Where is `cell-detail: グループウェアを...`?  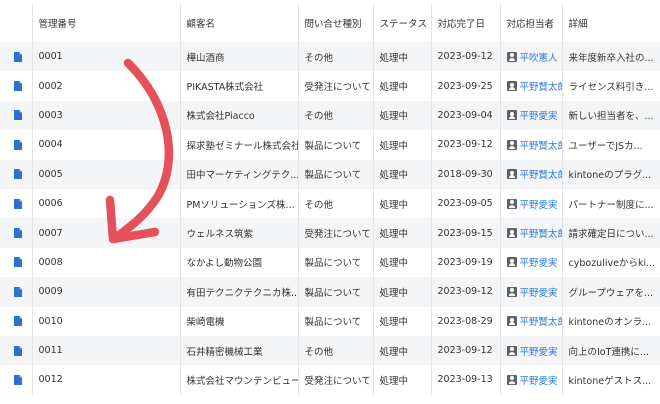
cell-detail: グループウェアを... is located at coordinates (610, 292).